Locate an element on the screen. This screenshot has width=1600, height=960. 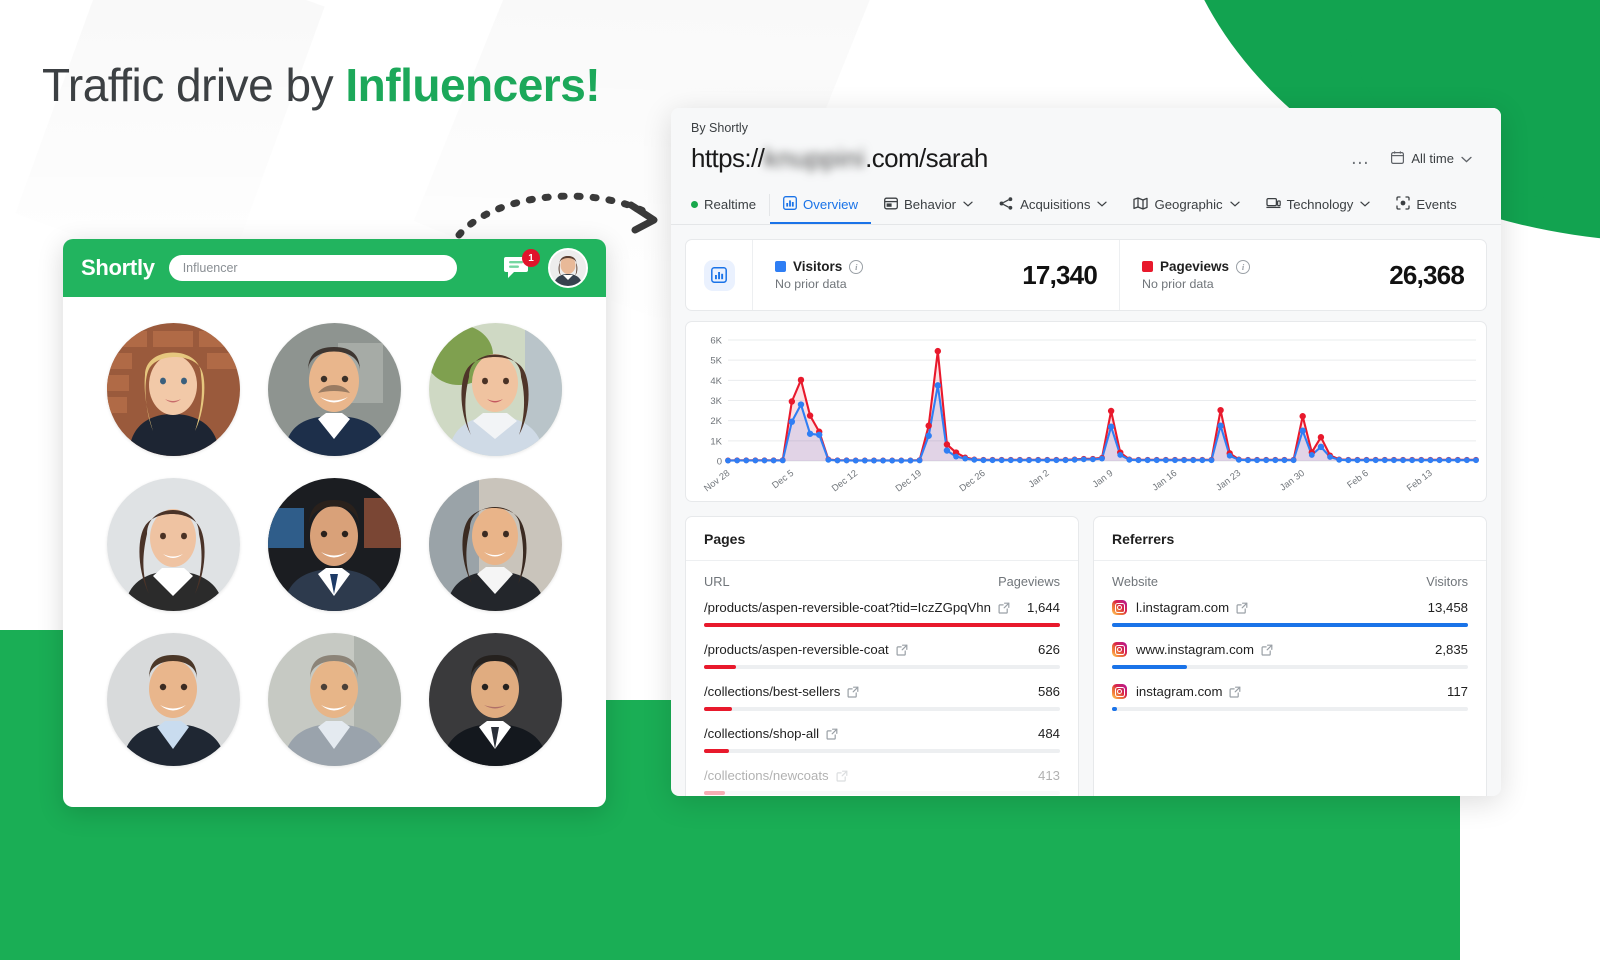
date-range-label: All time is located at coordinates (1432, 158).